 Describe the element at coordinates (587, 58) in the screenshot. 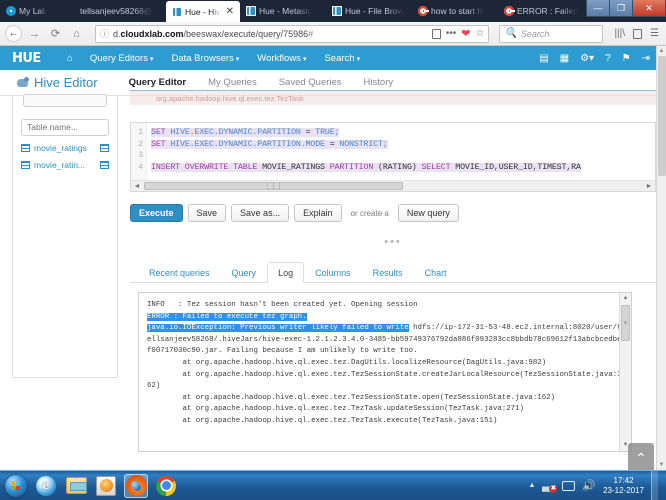

I see `settings-gear-icon: ⚙▾` at that location.